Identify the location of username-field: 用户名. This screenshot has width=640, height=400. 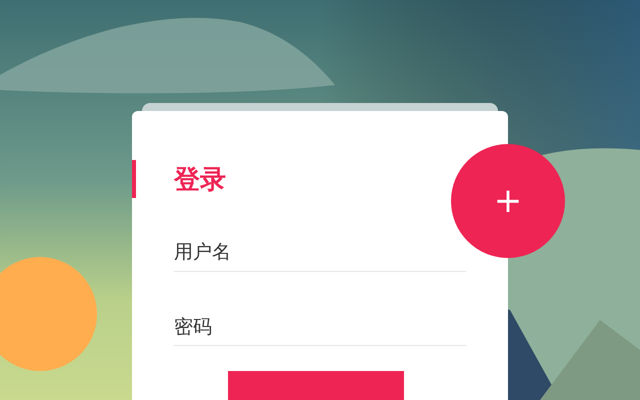
(312, 252).